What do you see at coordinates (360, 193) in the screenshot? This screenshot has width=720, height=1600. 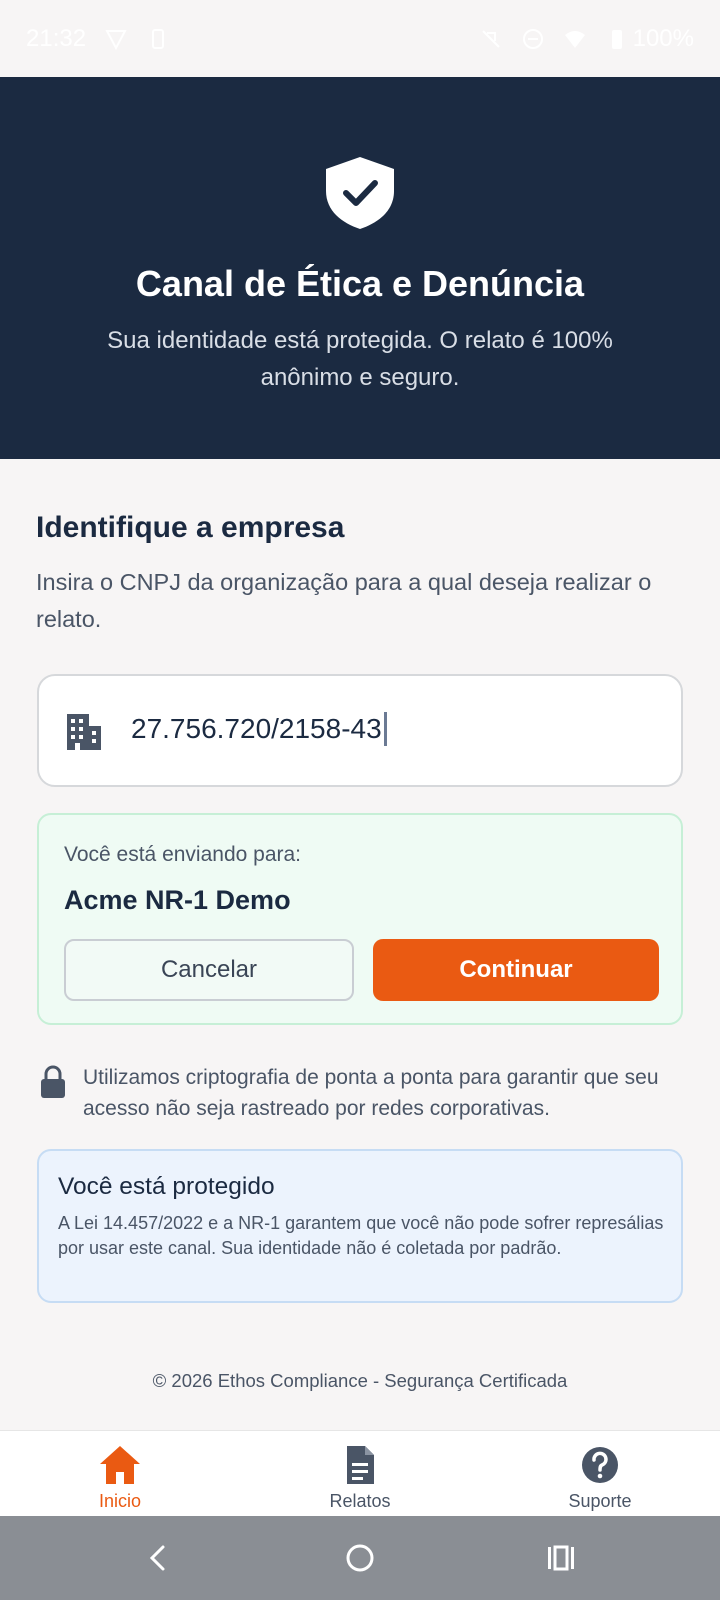 I see `shield-check-icon` at bounding box center [360, 193].